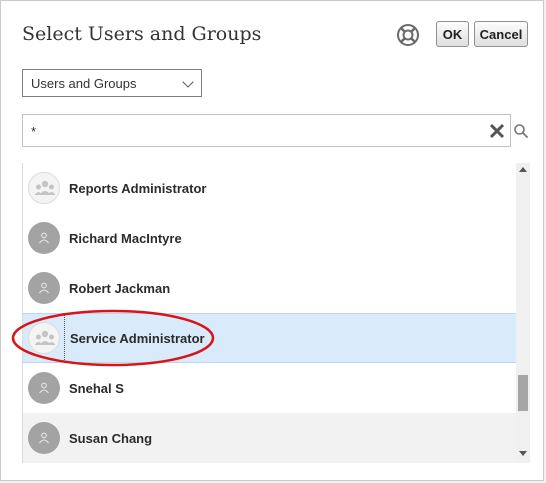 The image size is (546, 483). Describe the element at coordinates (270, 438) in the screenshot. I see `list-item: Susan Chang` at that location.